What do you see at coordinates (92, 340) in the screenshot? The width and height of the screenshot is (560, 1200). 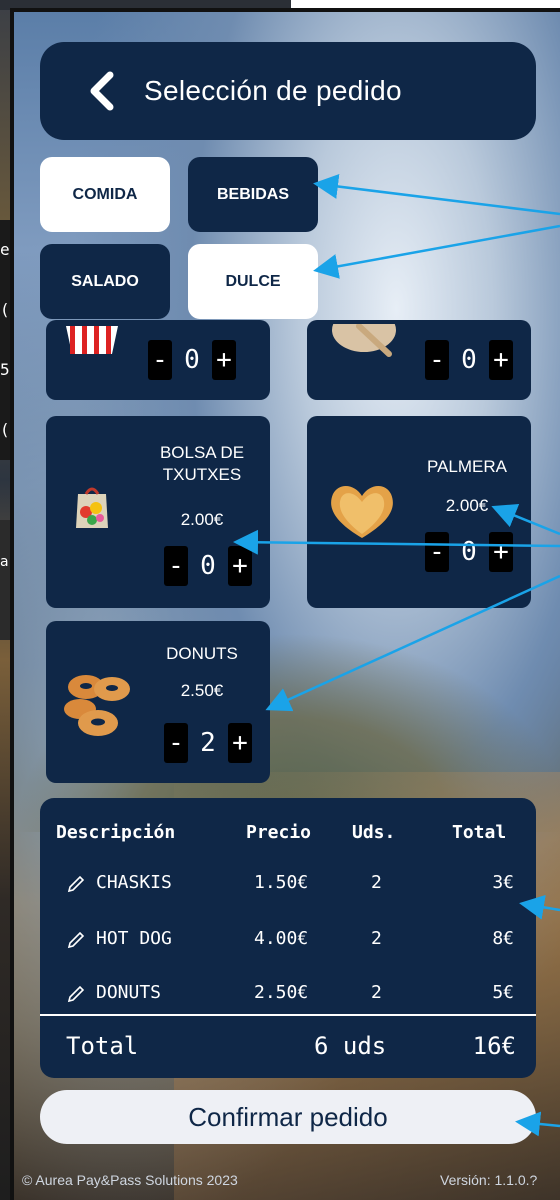 I see `popcorn-image` at bounding box center [92, 340].